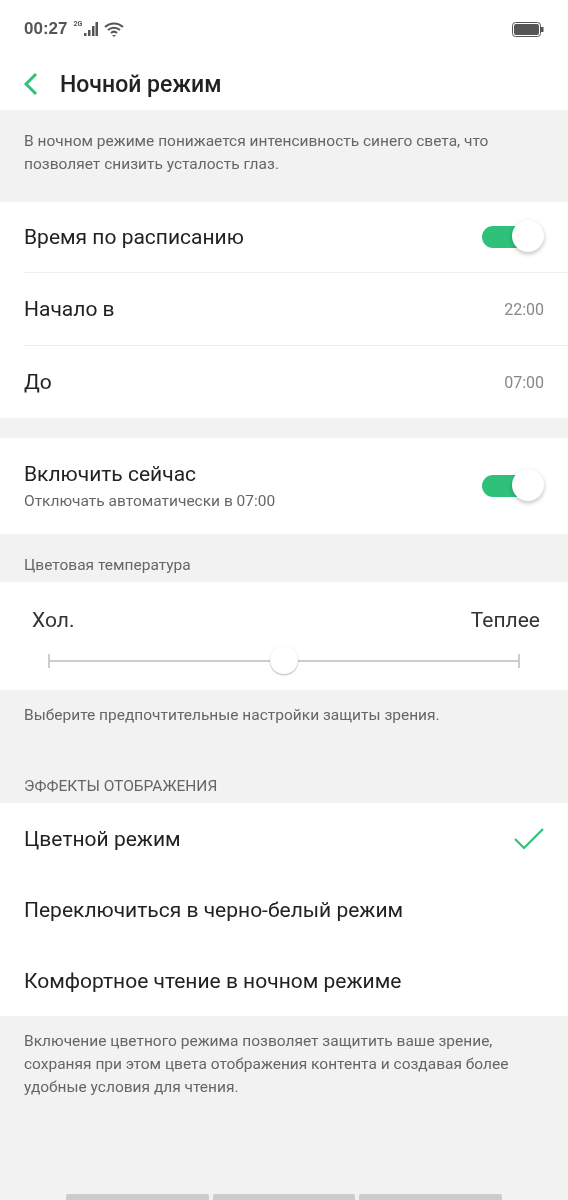 This screenshot has height=1200, width=568. Describe the element at coordinates (91, 29) in the screenshot. I see `signal-icon` at that location.